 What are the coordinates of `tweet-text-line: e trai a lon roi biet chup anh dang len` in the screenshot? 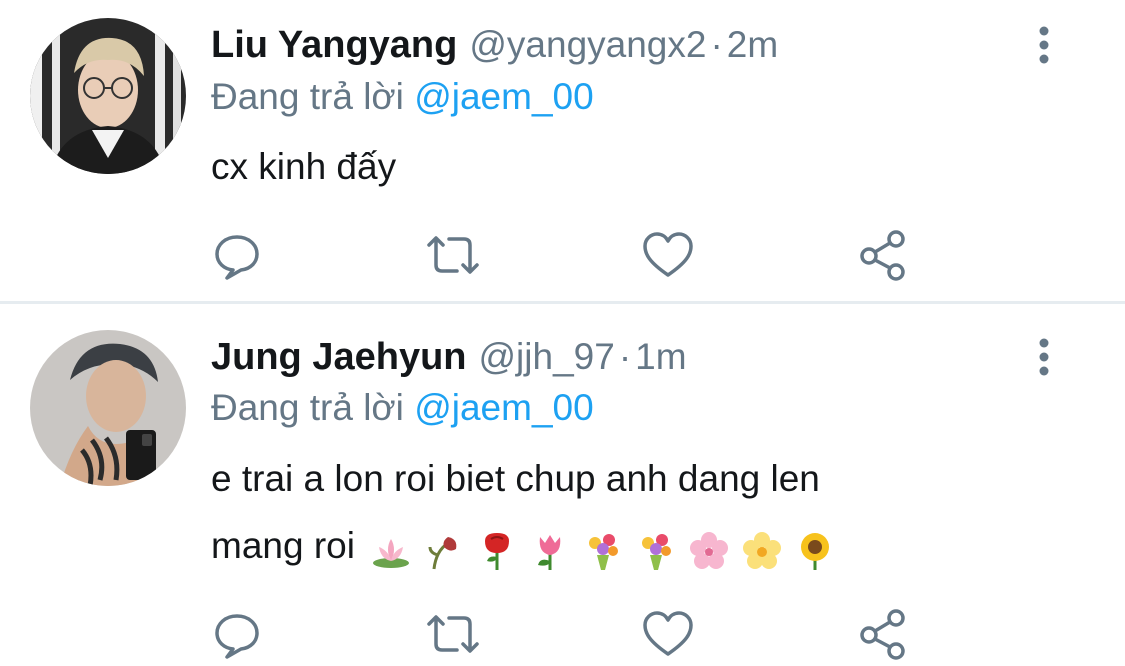 It's located at (515, 478).